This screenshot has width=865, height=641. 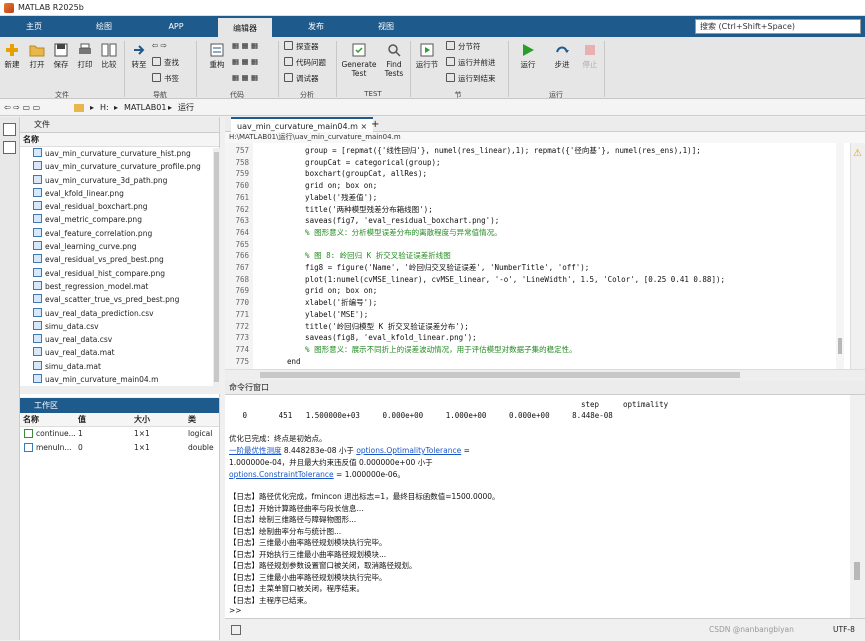 I want to click on code-line: 762 title('两种模型残差分布箱线图');, so click(x=537, y=210).